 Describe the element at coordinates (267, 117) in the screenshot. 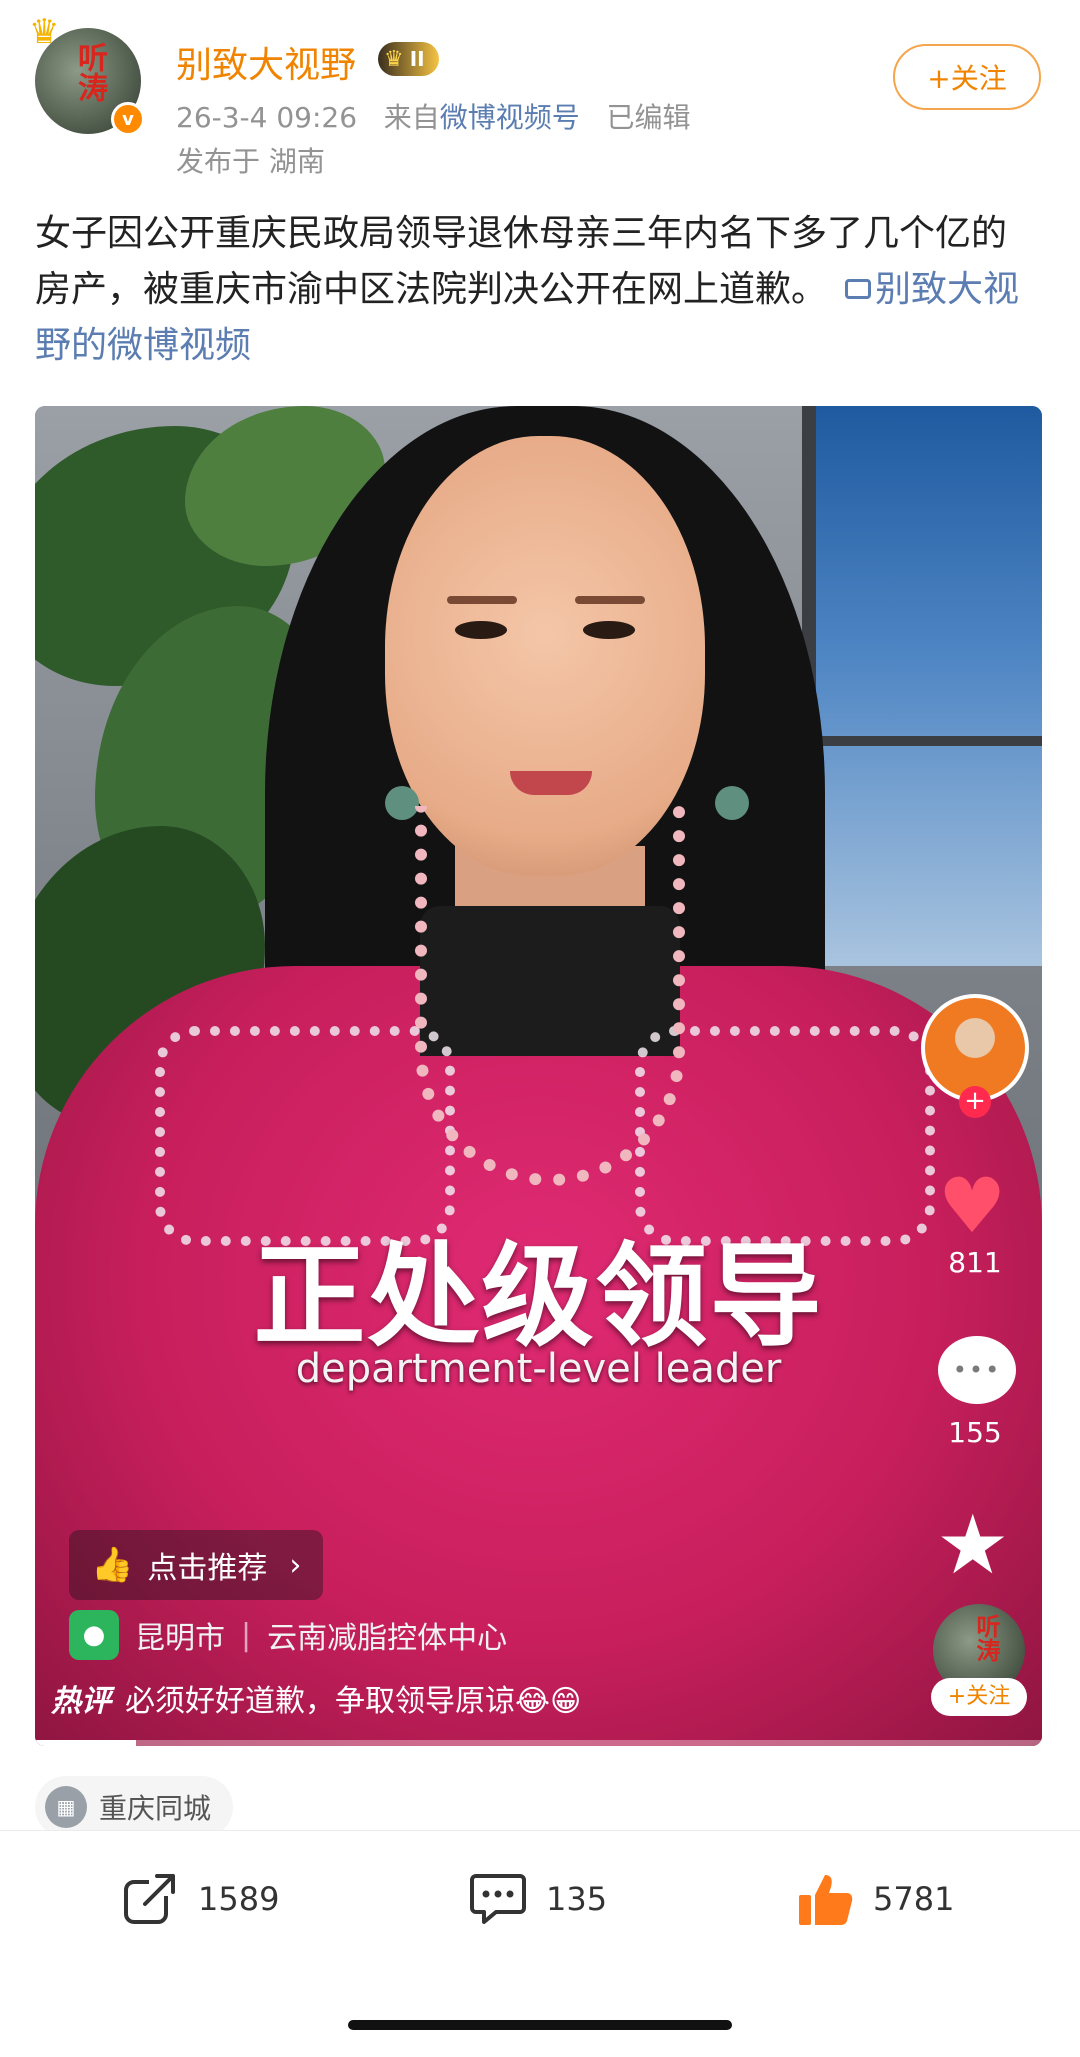

I see `post-timestamp: 26-3-4 09:26` at that location.